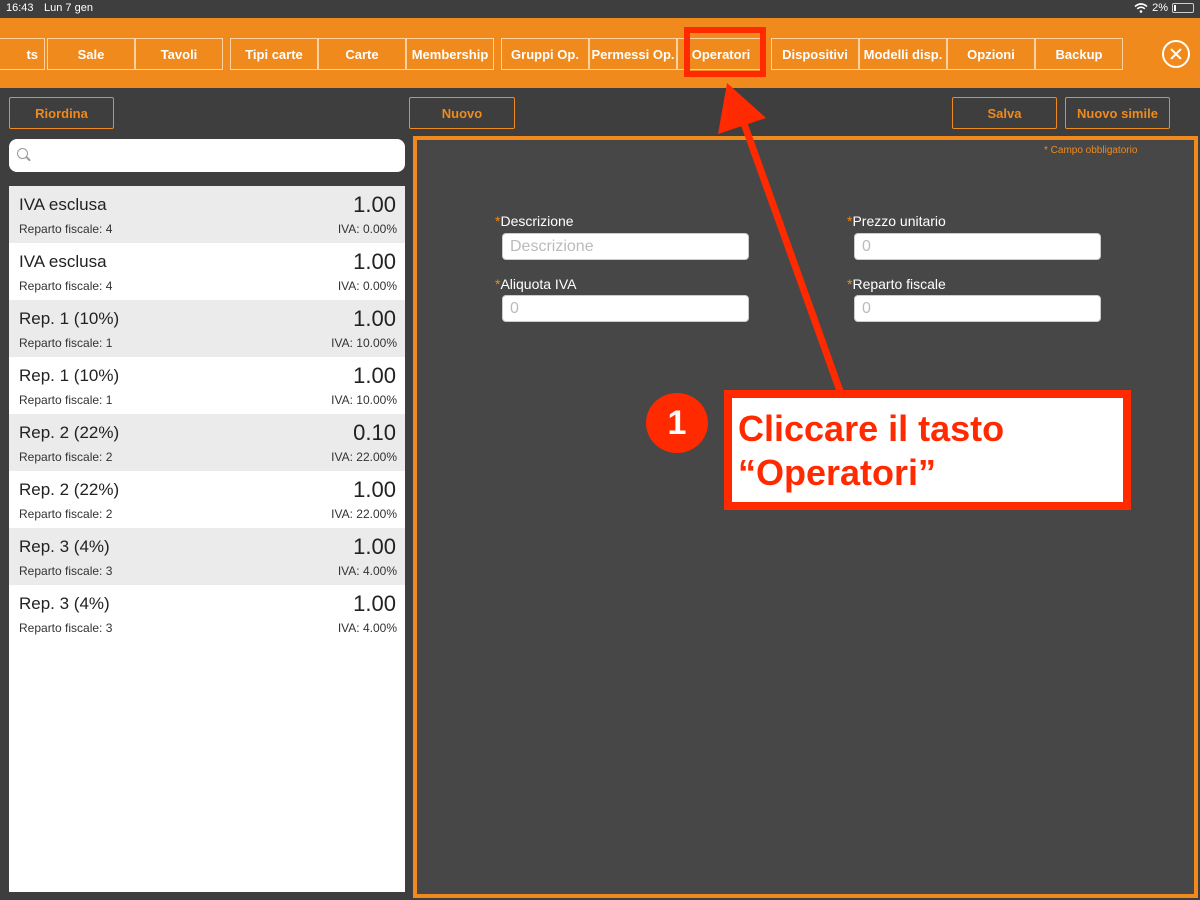 This screenshot has width=1200, height=900. I want to click on tab-partial: ts, so click(22, 54).